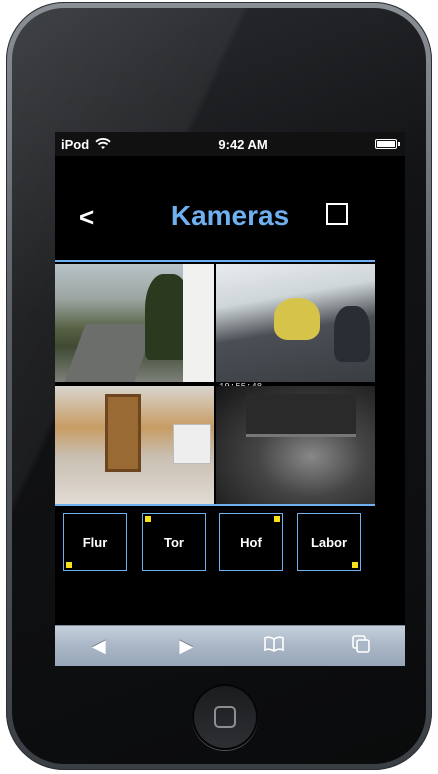 Image resolution: width=438 pixels, height=774 pixels. I want to click on status-bar: iPod 9:42 AM, so click(230, 144).